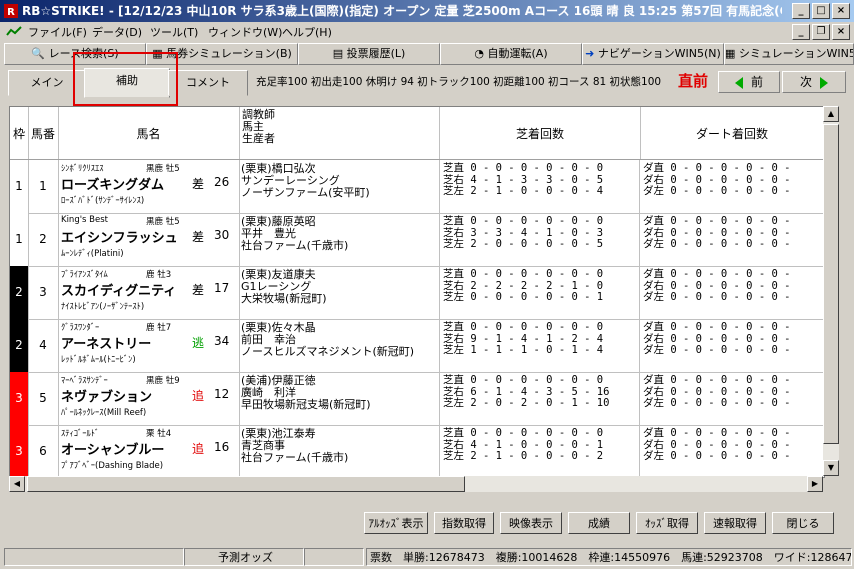 The image size is (854, 569). Describe the element at coordinates (113, 450) in the screenshot. I see `horse-name: オーシャンブルー` at that location.